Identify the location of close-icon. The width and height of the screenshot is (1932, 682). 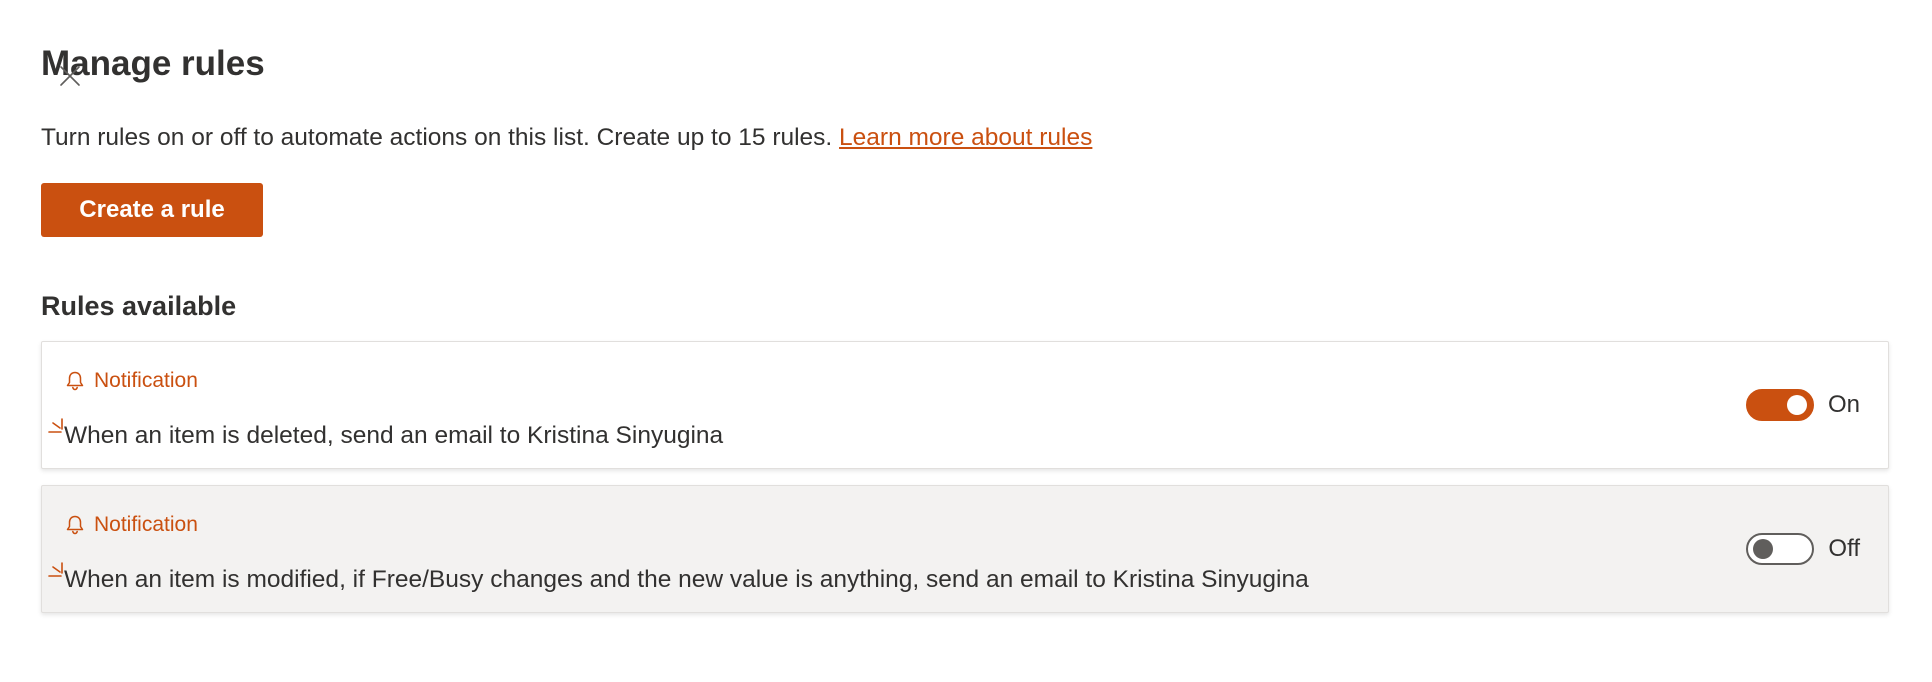
(70, 76).